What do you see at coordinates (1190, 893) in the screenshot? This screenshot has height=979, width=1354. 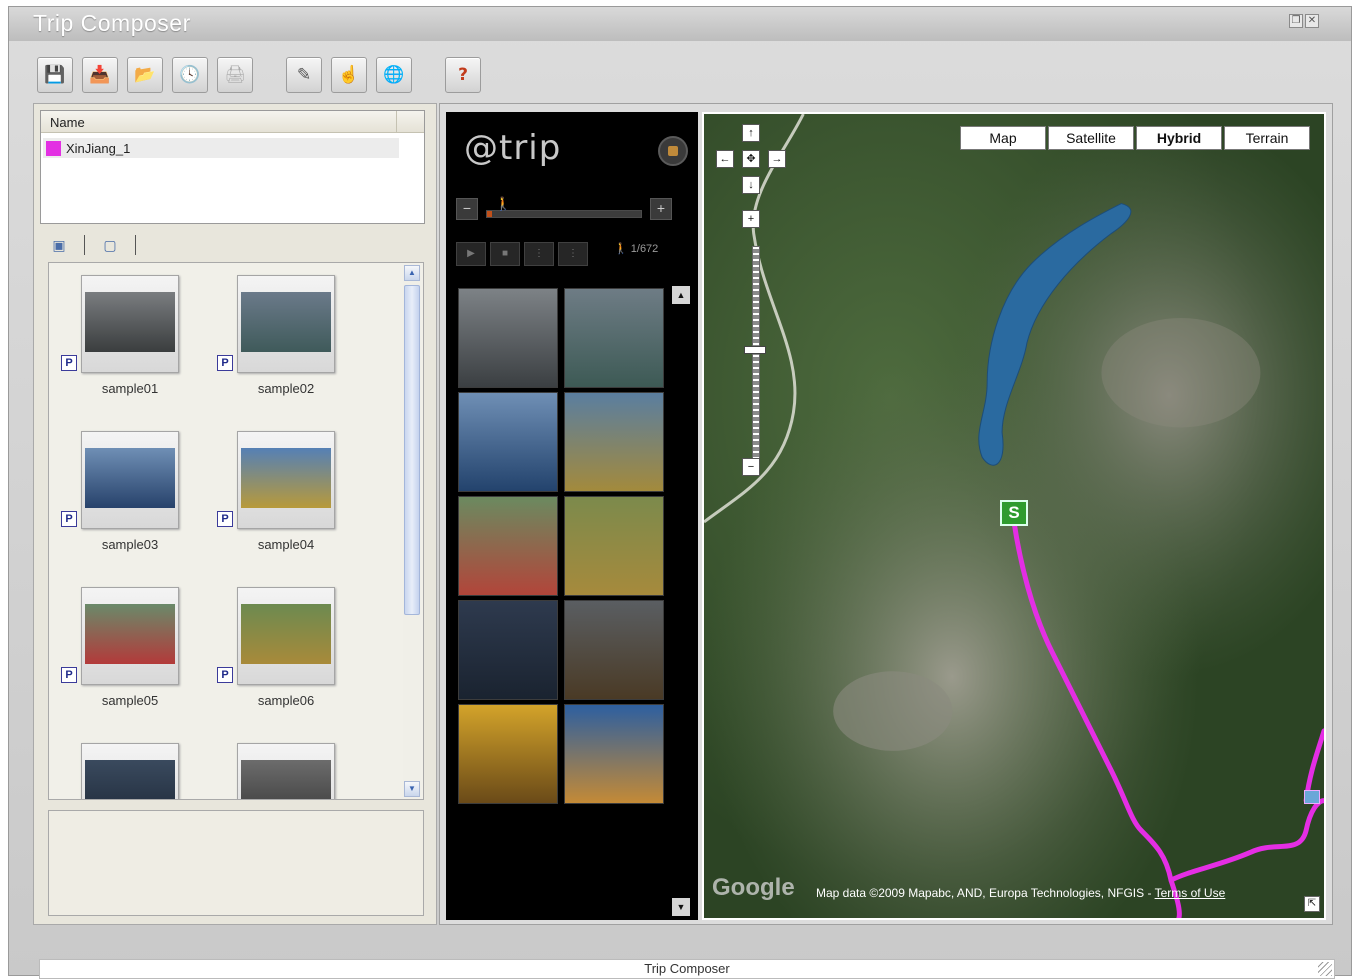 I see `terms-of-use-link: Terms of Use` at bounding box center [1190, 893].